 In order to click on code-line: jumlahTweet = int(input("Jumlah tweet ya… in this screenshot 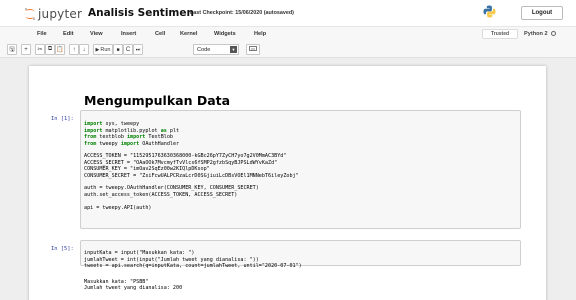, I will do `click(171, 259)`.